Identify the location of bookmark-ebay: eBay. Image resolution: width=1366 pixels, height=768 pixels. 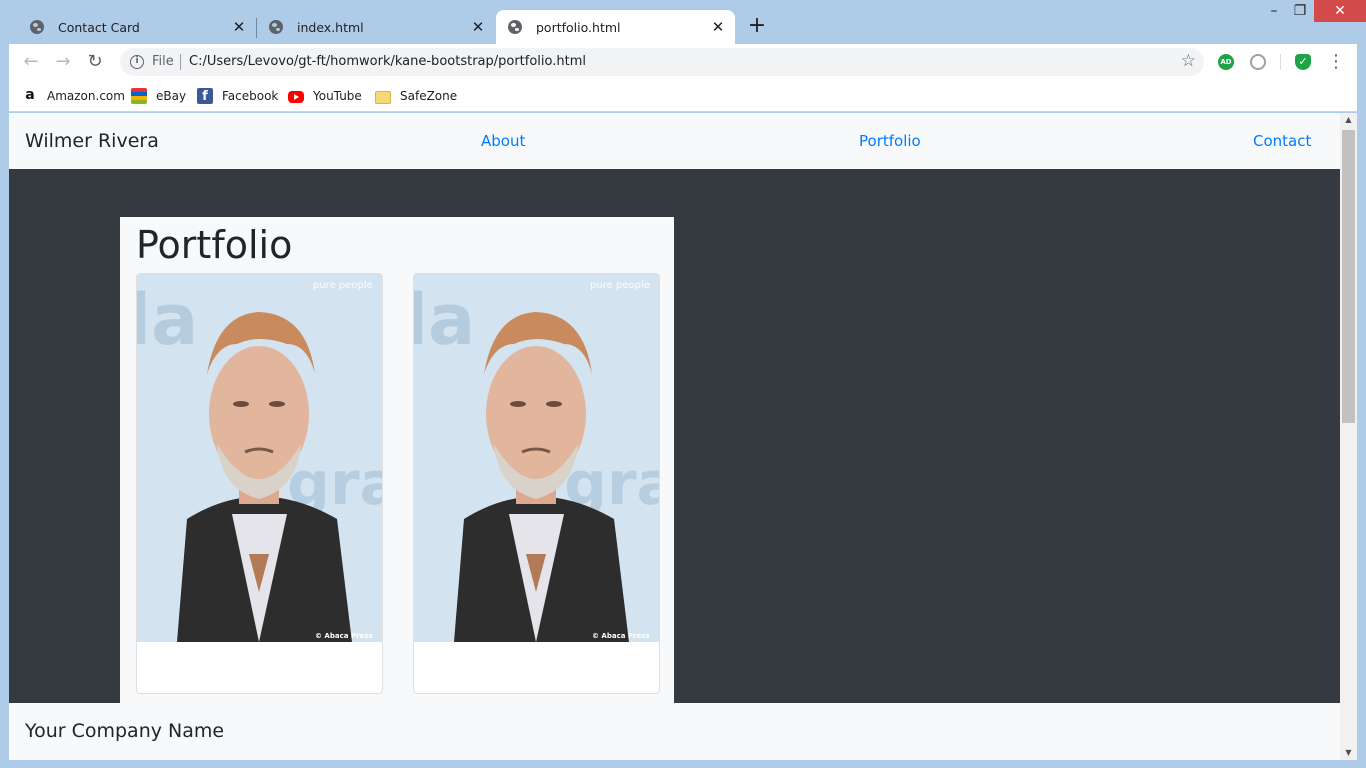
(158, 96).